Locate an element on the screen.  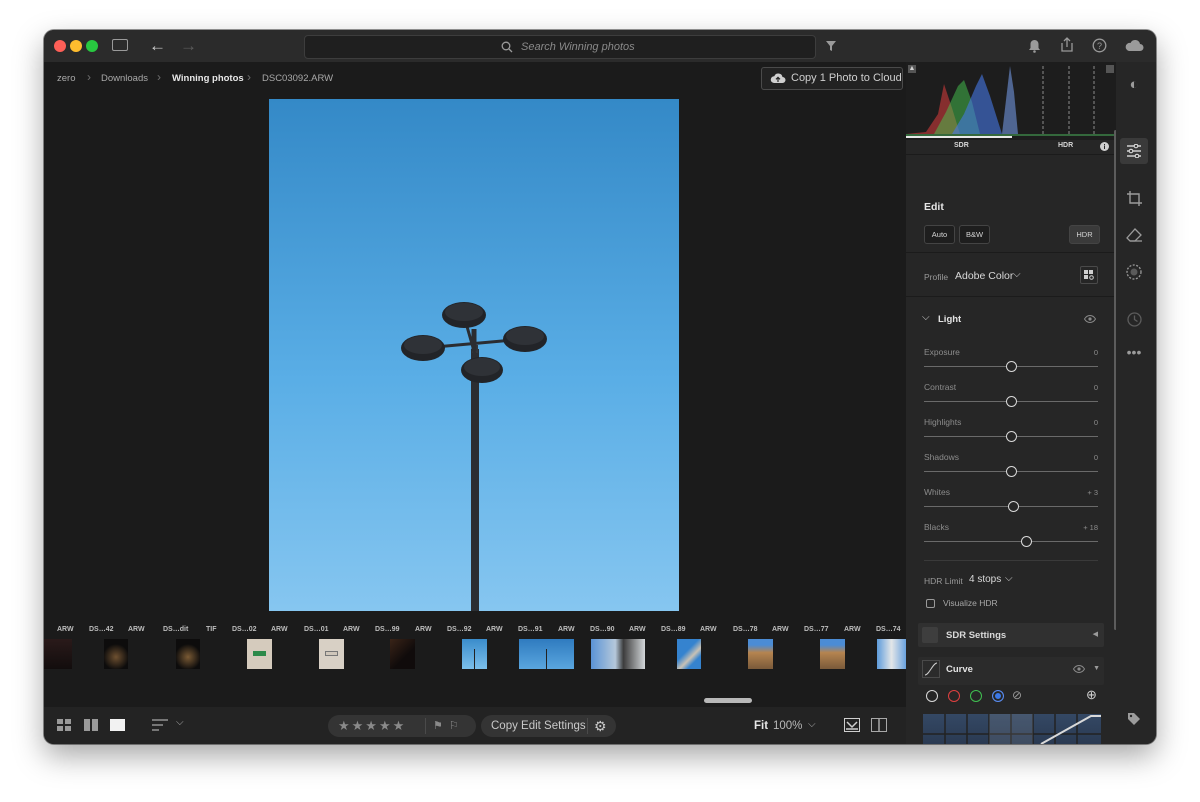
close-window-button is located at coordinates (60, 46).